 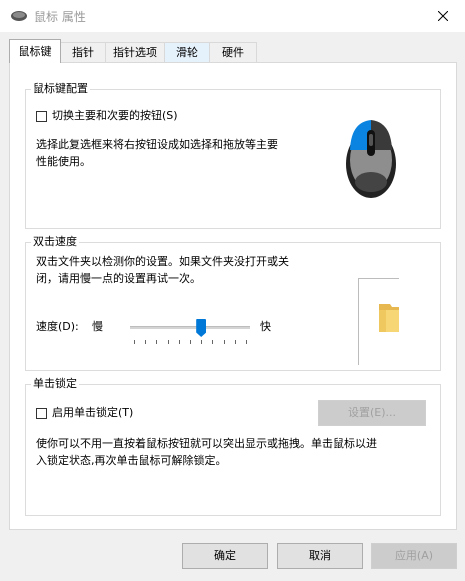 I want to click on switch-buttons-label: 切换主要和次要的按钮(S), so click(x=115, y=116).